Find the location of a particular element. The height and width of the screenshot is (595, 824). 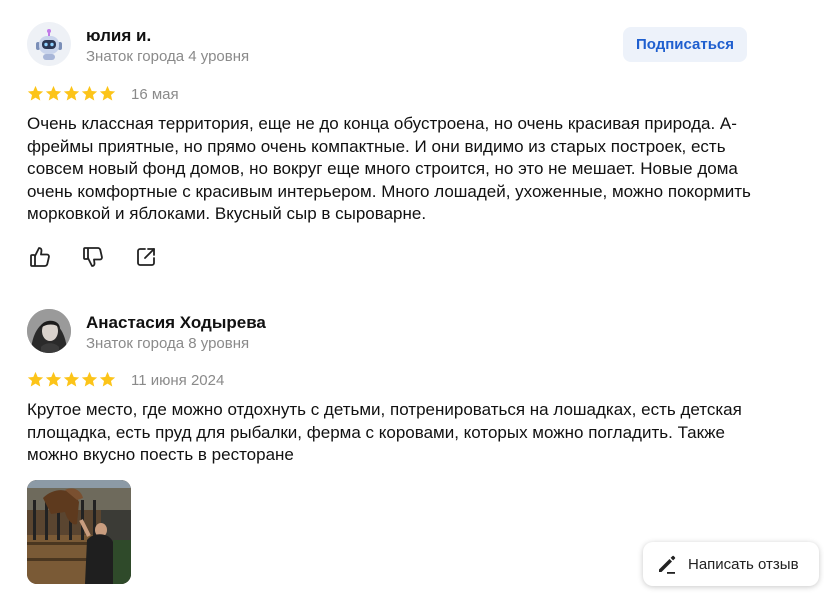

write-review-button: Написать отзыв is located at coordinates (731, 564).